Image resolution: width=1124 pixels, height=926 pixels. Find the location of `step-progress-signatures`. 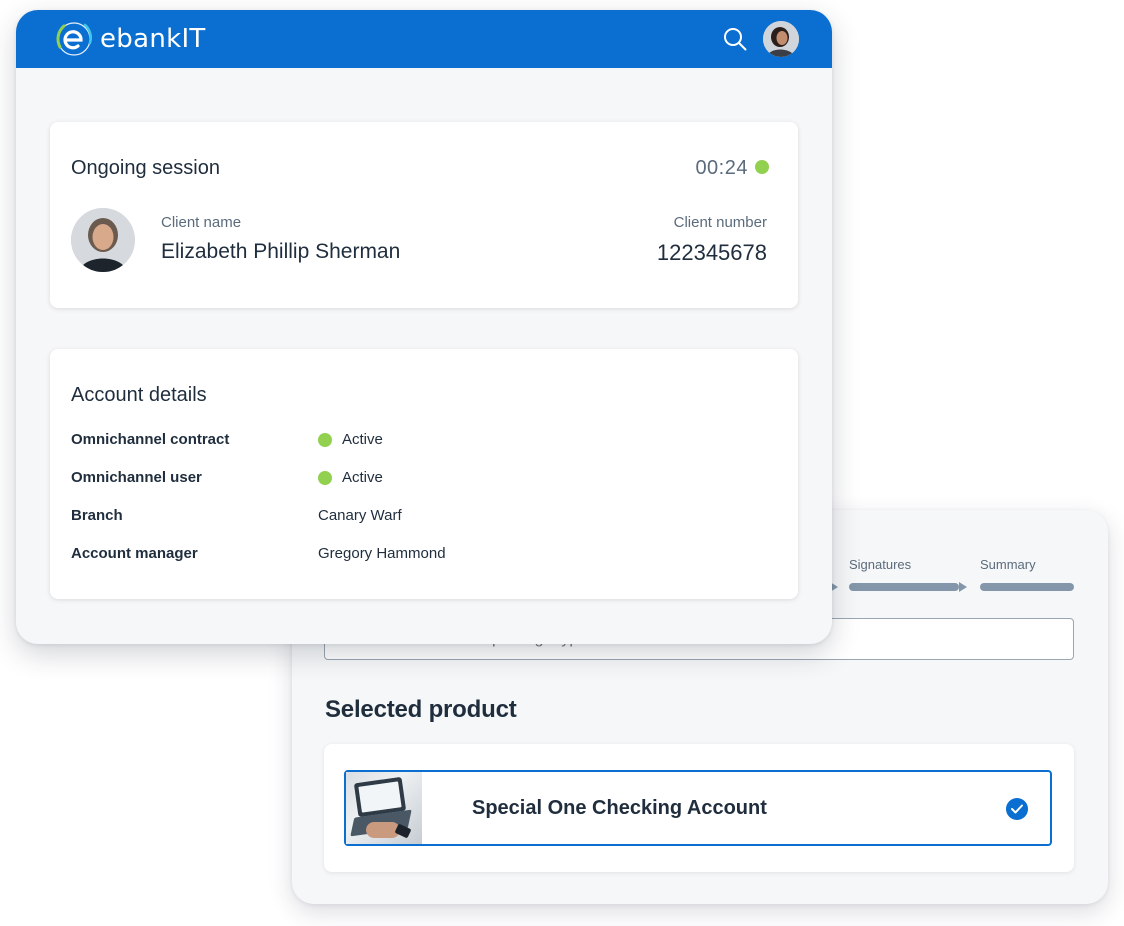

step-progress-signatures is located at coordinates (904, 587).